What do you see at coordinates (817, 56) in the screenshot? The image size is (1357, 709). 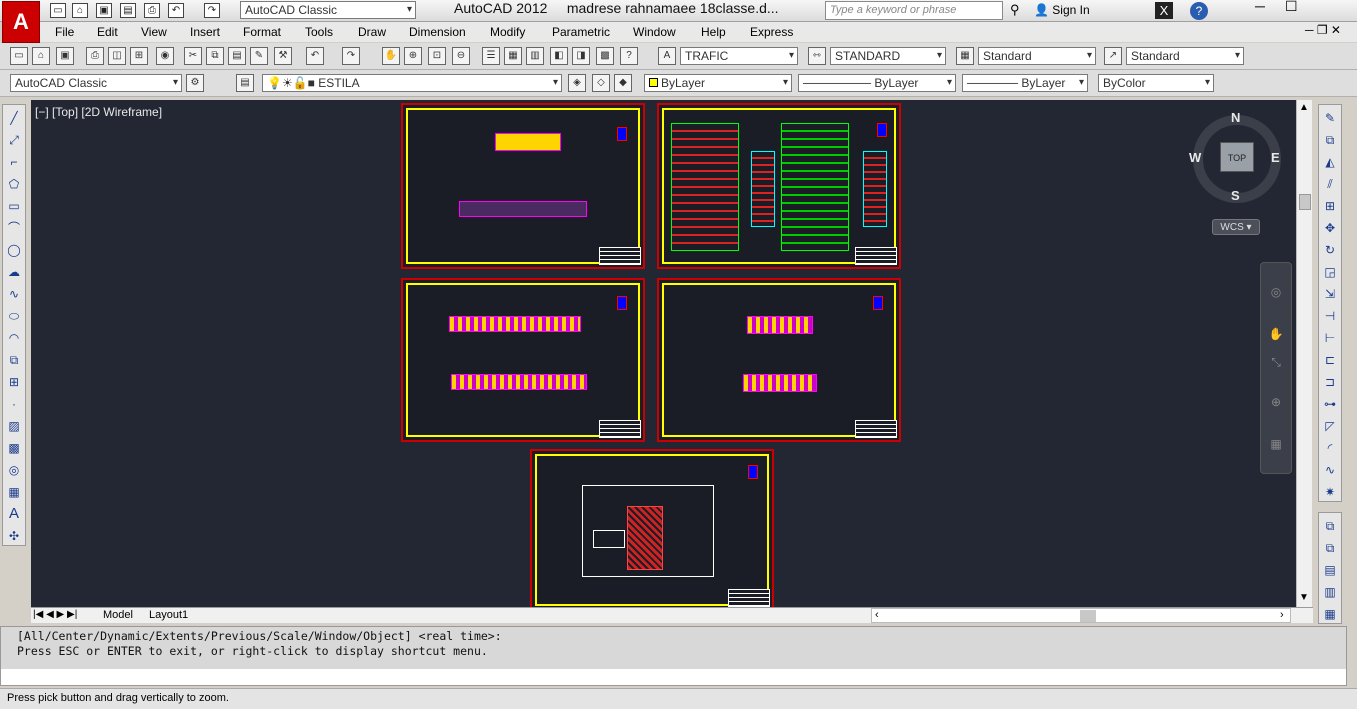 I see `dim-style-icon: ⇿` at bounding box center [817, 56].